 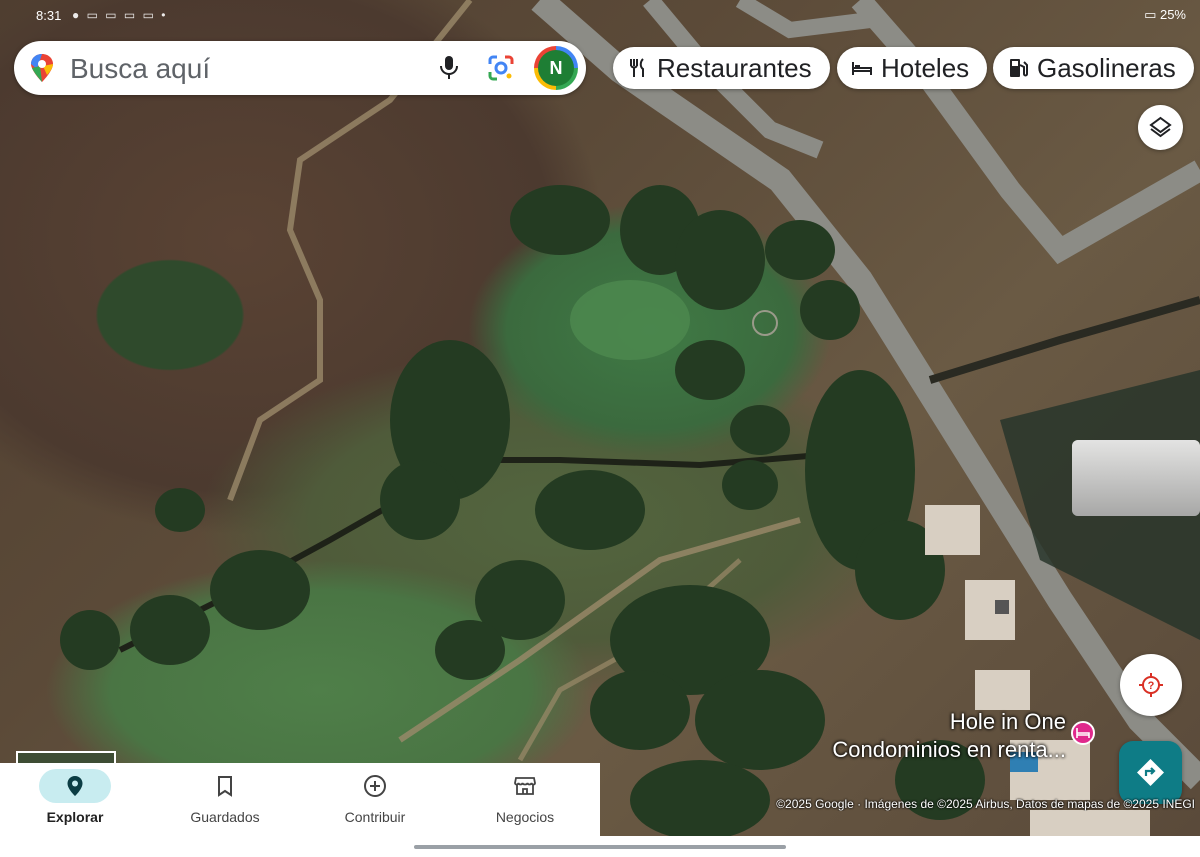 What do you see at coordinates (42, 68) in the screenshot?
I see `maps-pin-icon` at bounding box center [42, 68].